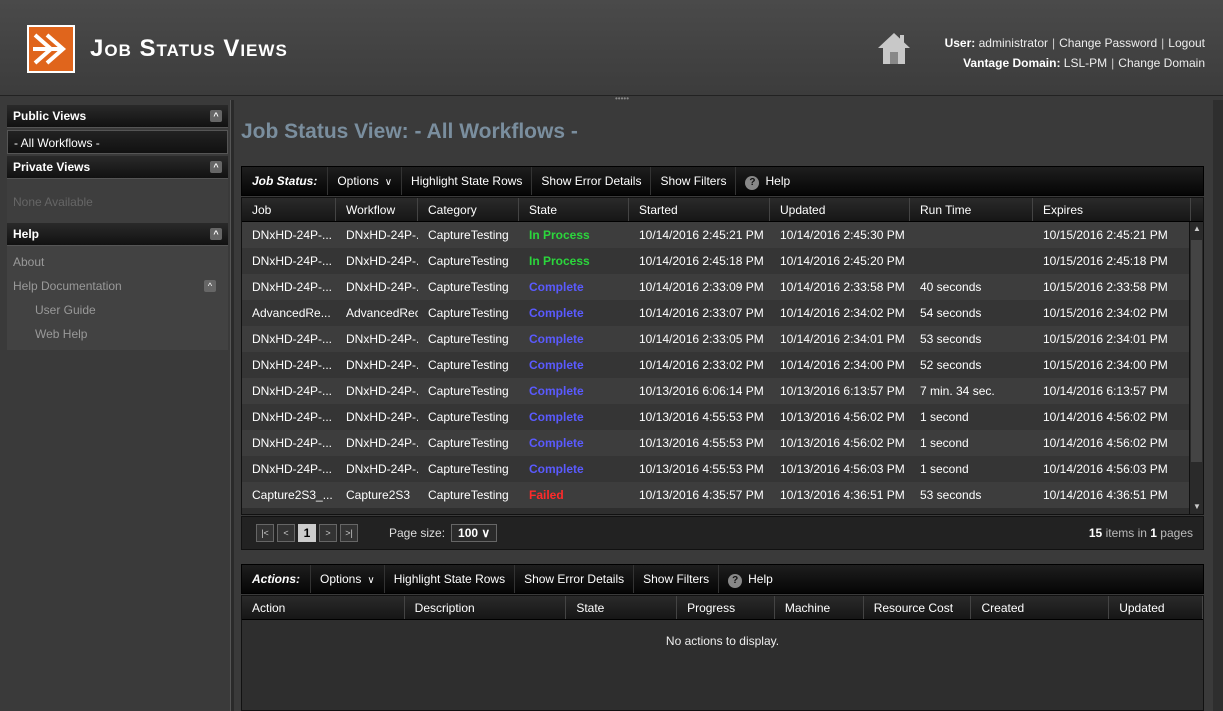 The image size is (1223, 711). I want to click on actions-show-filters-button: Show Filters, so click(677, 579).